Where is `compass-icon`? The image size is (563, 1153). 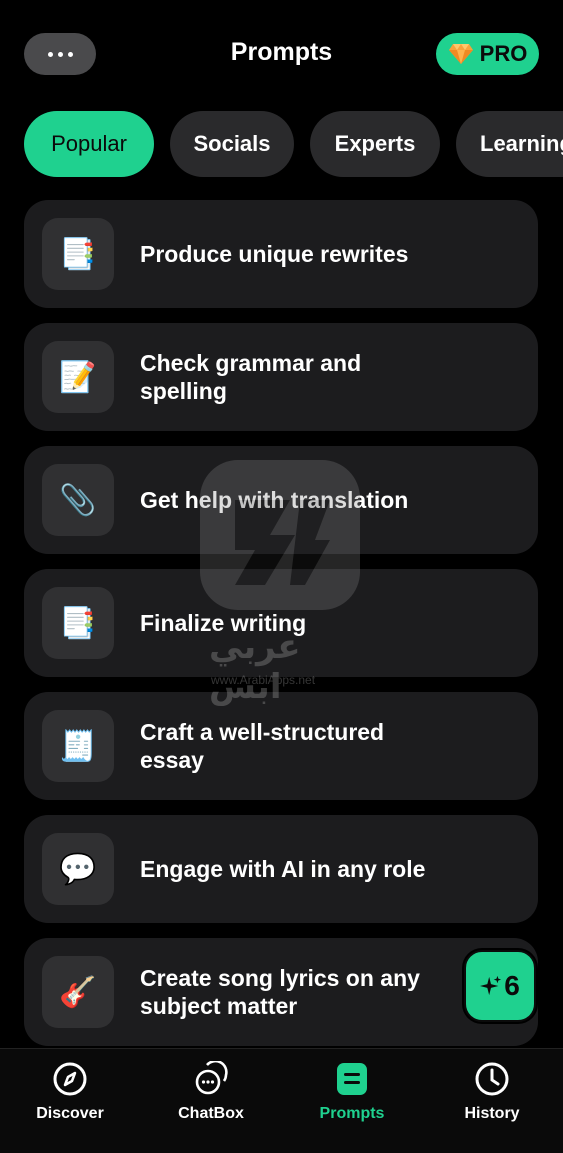 compass-icon is located at coordinates (70, 1079).